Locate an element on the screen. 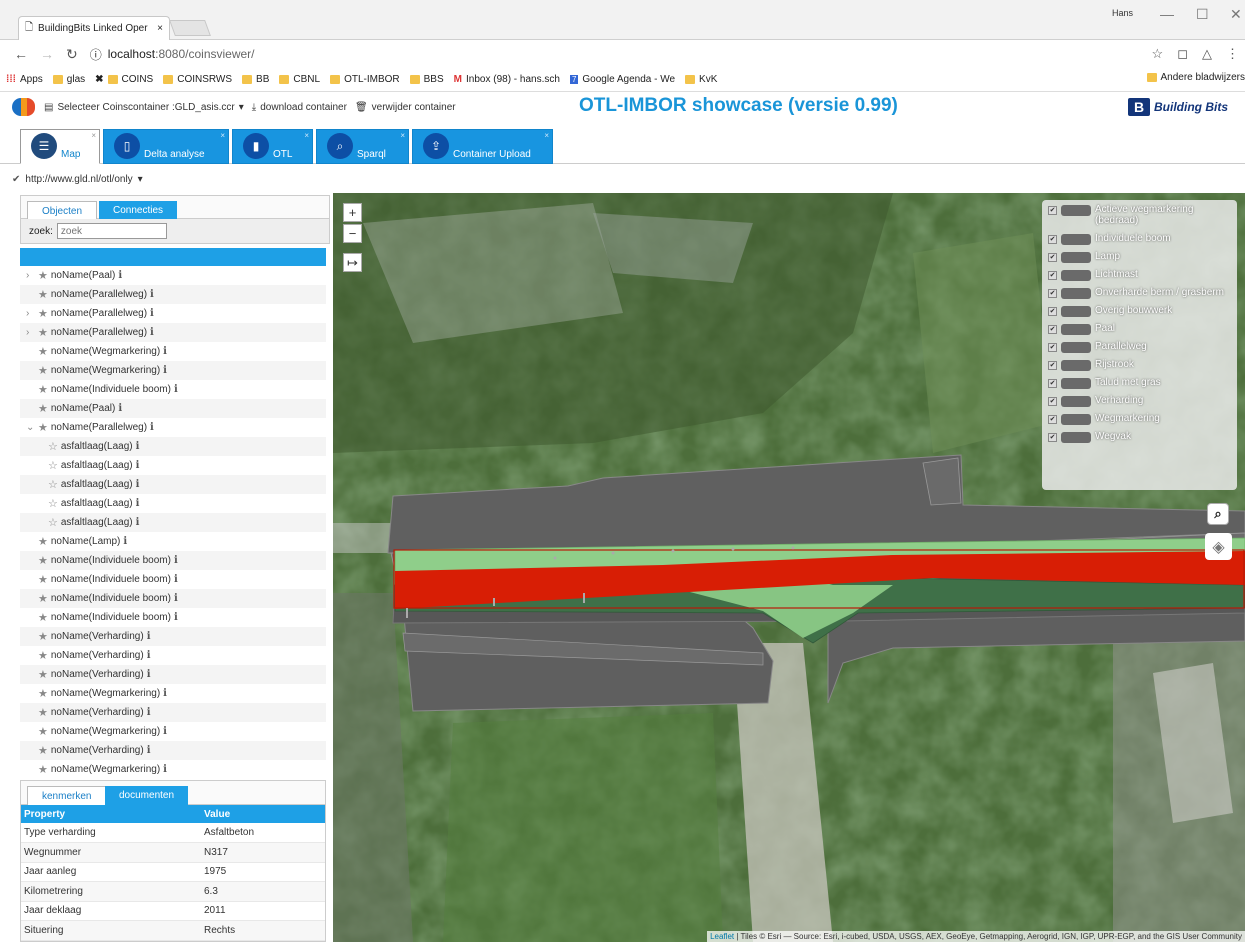 This screenshot has height=947, width=1245. property-row: Situering Rechts is located at coordinates (173, 930).